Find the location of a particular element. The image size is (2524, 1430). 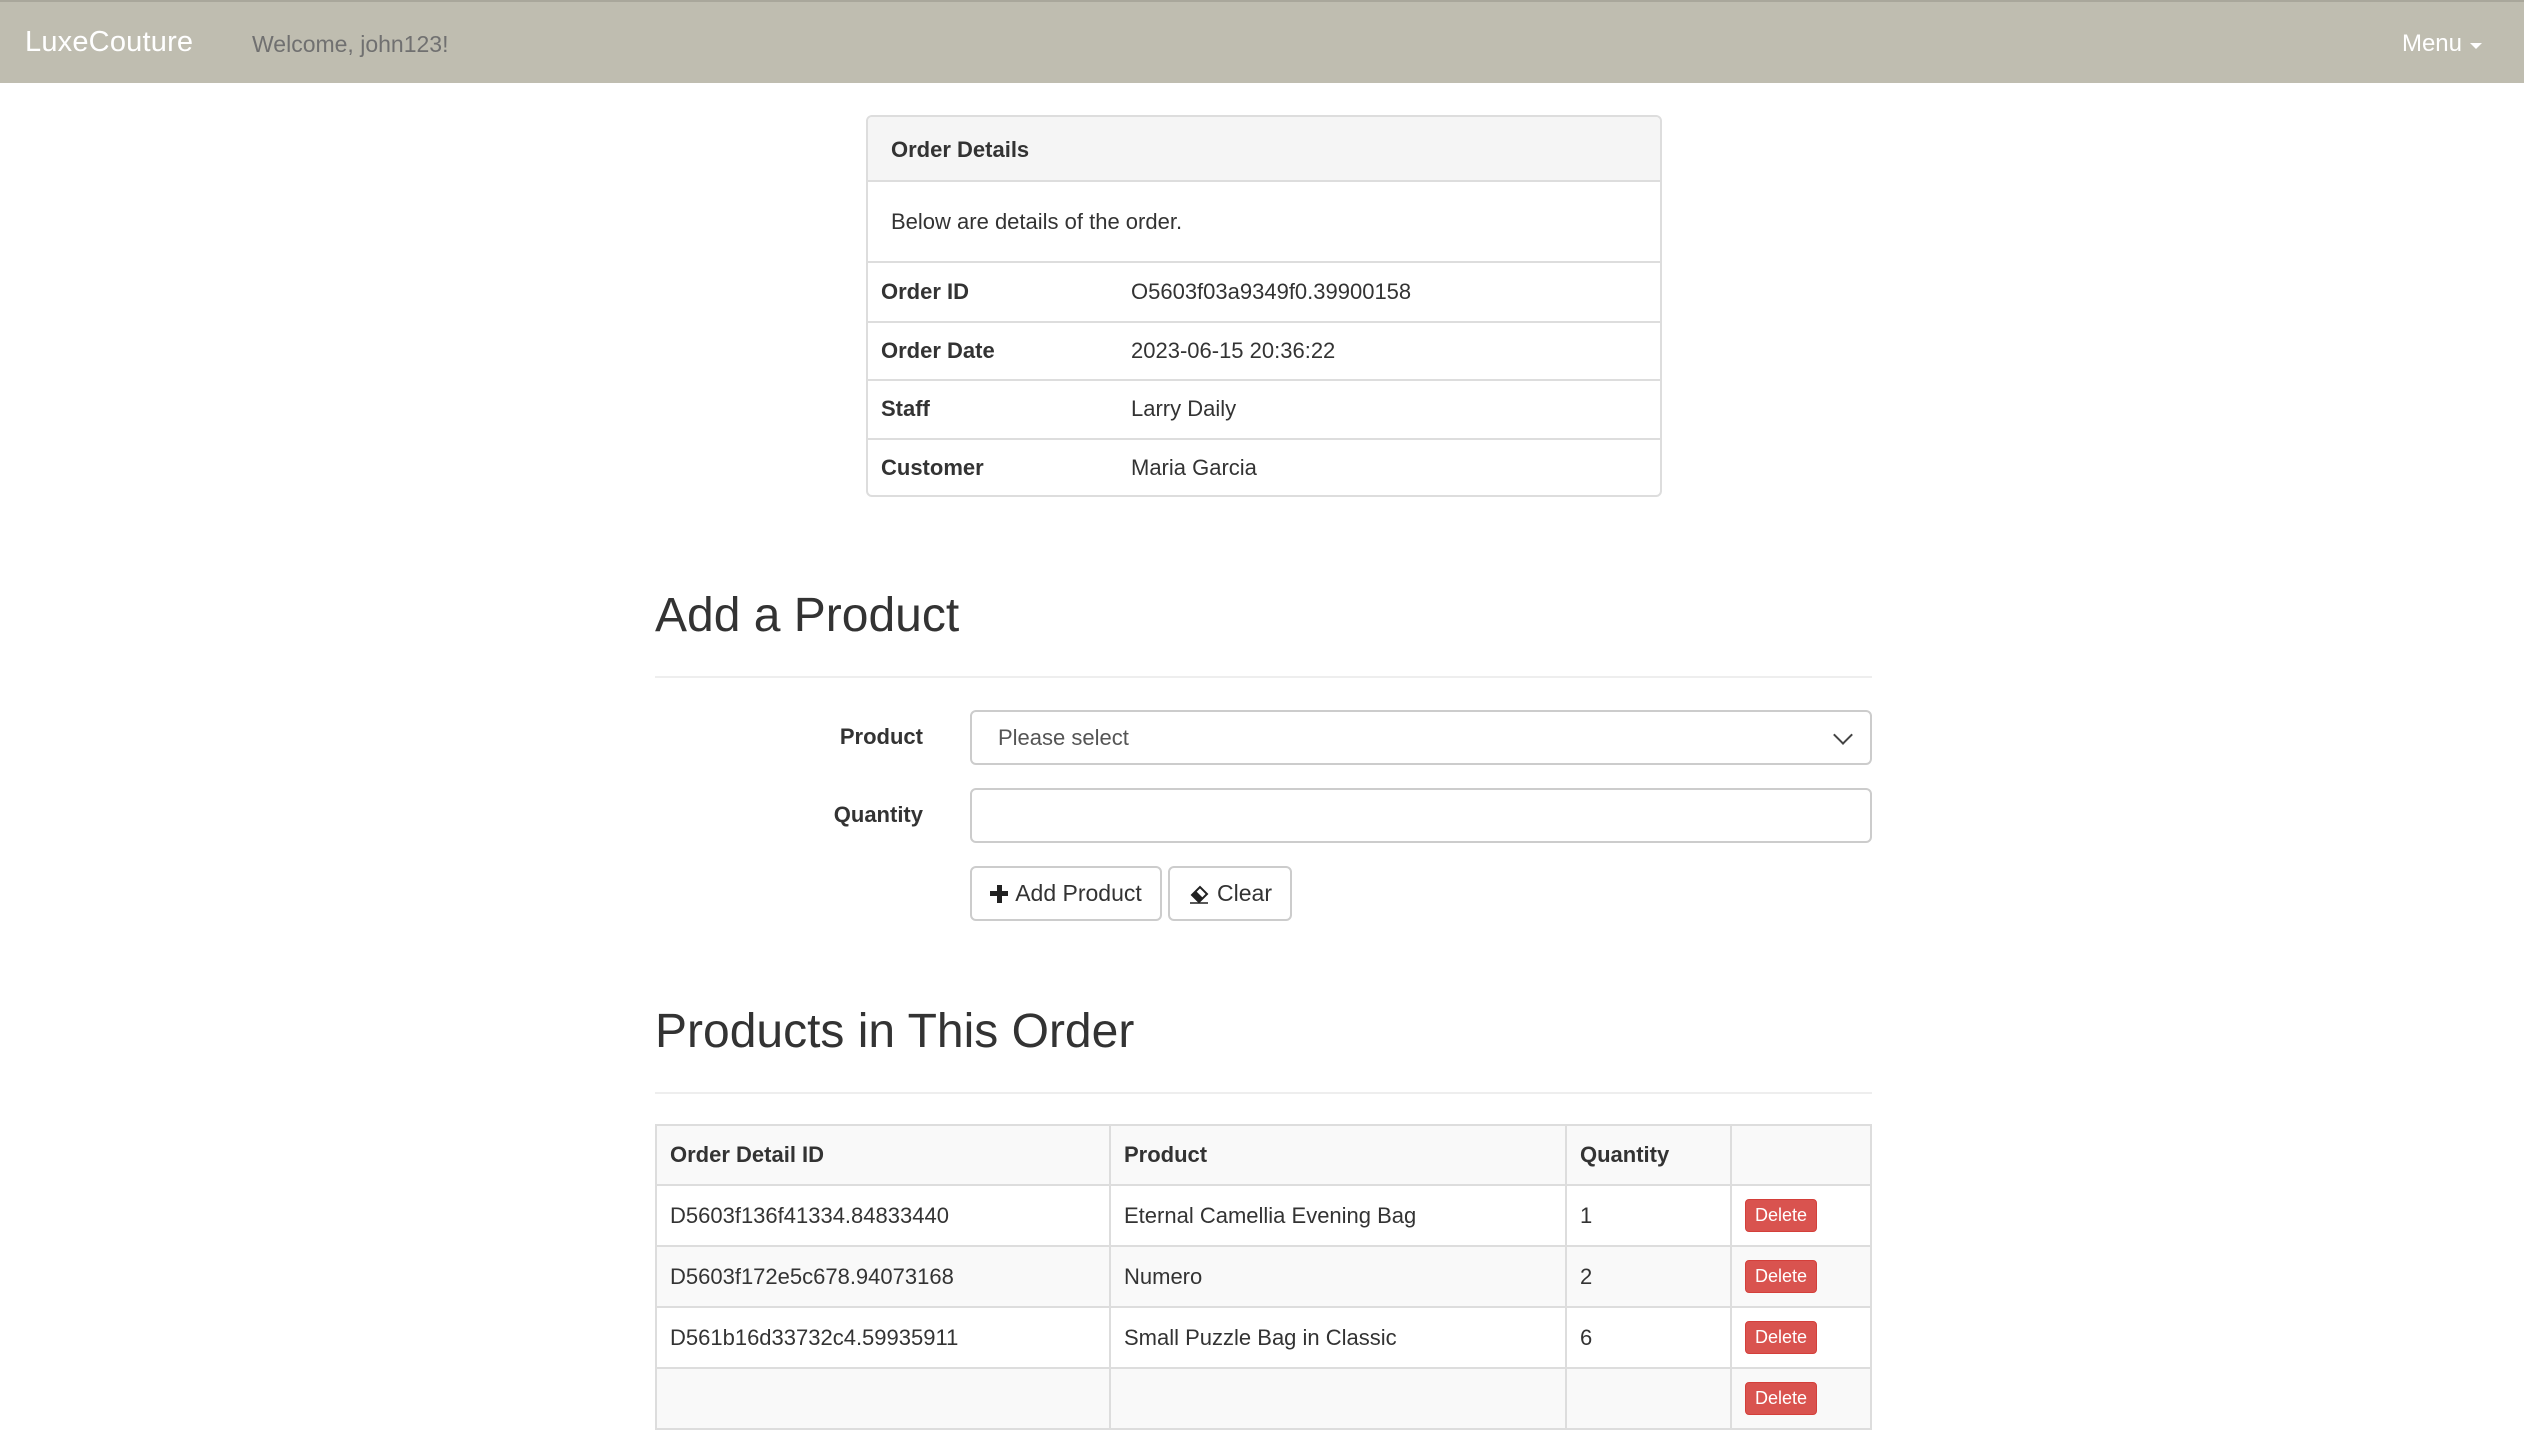

column-header-product: Product is located at coordinates (1338, 1156).